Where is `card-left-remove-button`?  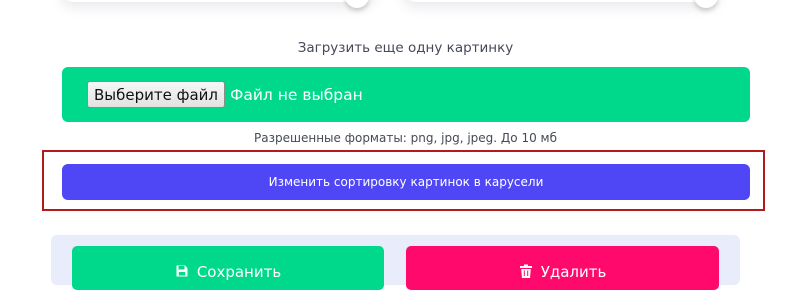 card-left-remove-button is located at coordinates (357, 4).